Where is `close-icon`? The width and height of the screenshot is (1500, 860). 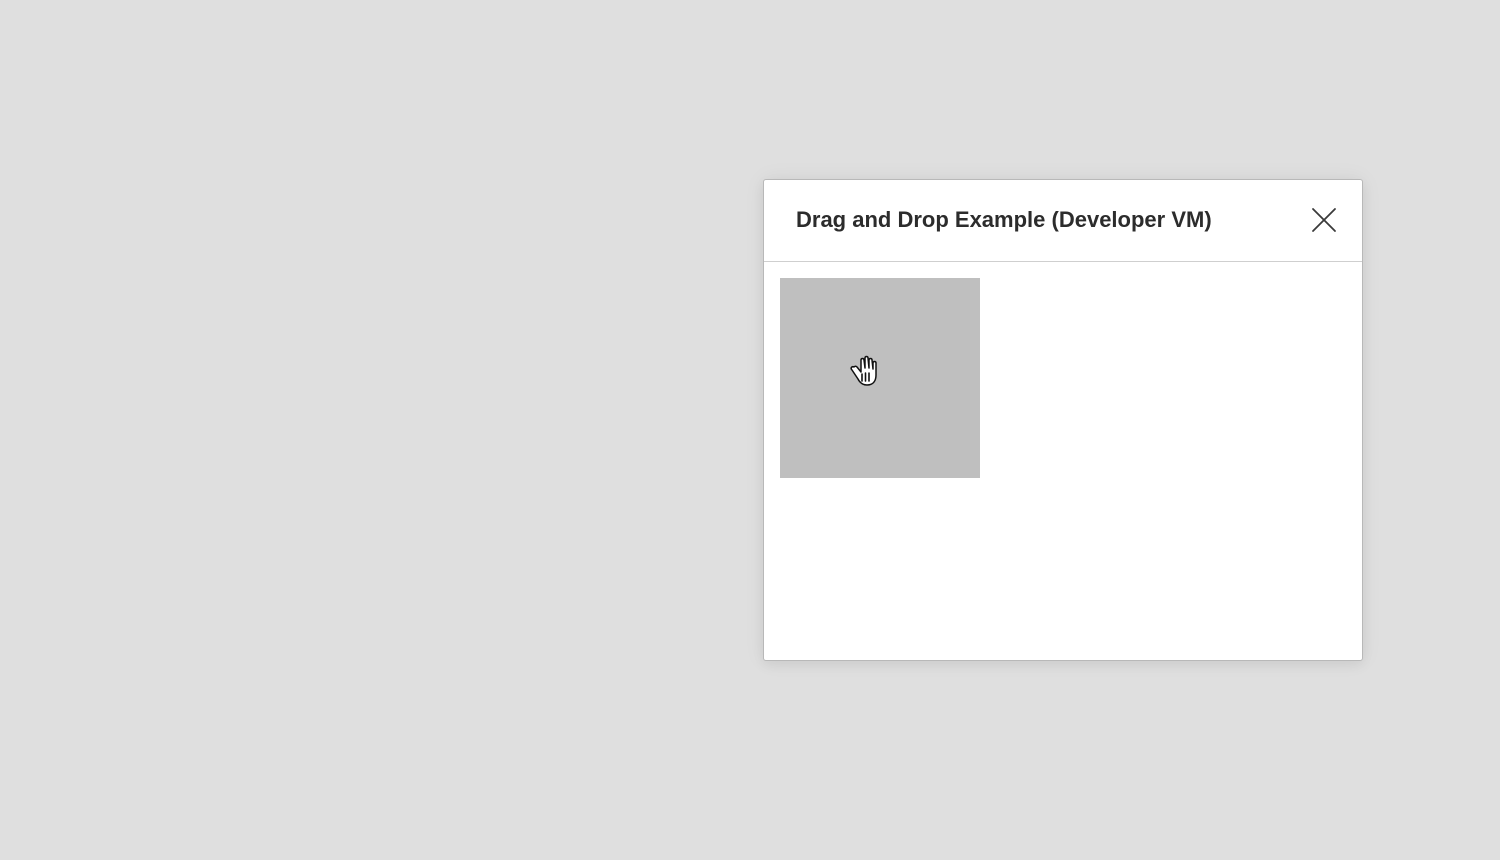 close-icon is located at coordinates (1324, 220).